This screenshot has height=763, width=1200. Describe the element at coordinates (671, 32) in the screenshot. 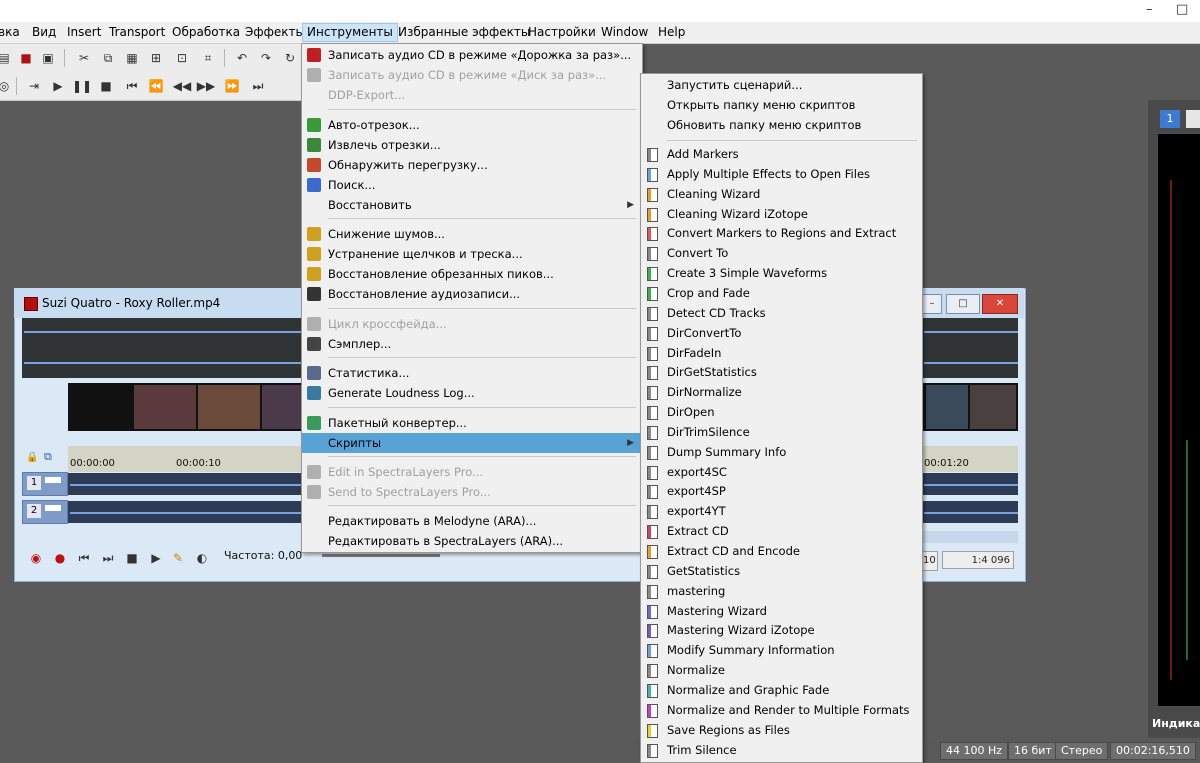

I see `menu-10: Help` at that location.